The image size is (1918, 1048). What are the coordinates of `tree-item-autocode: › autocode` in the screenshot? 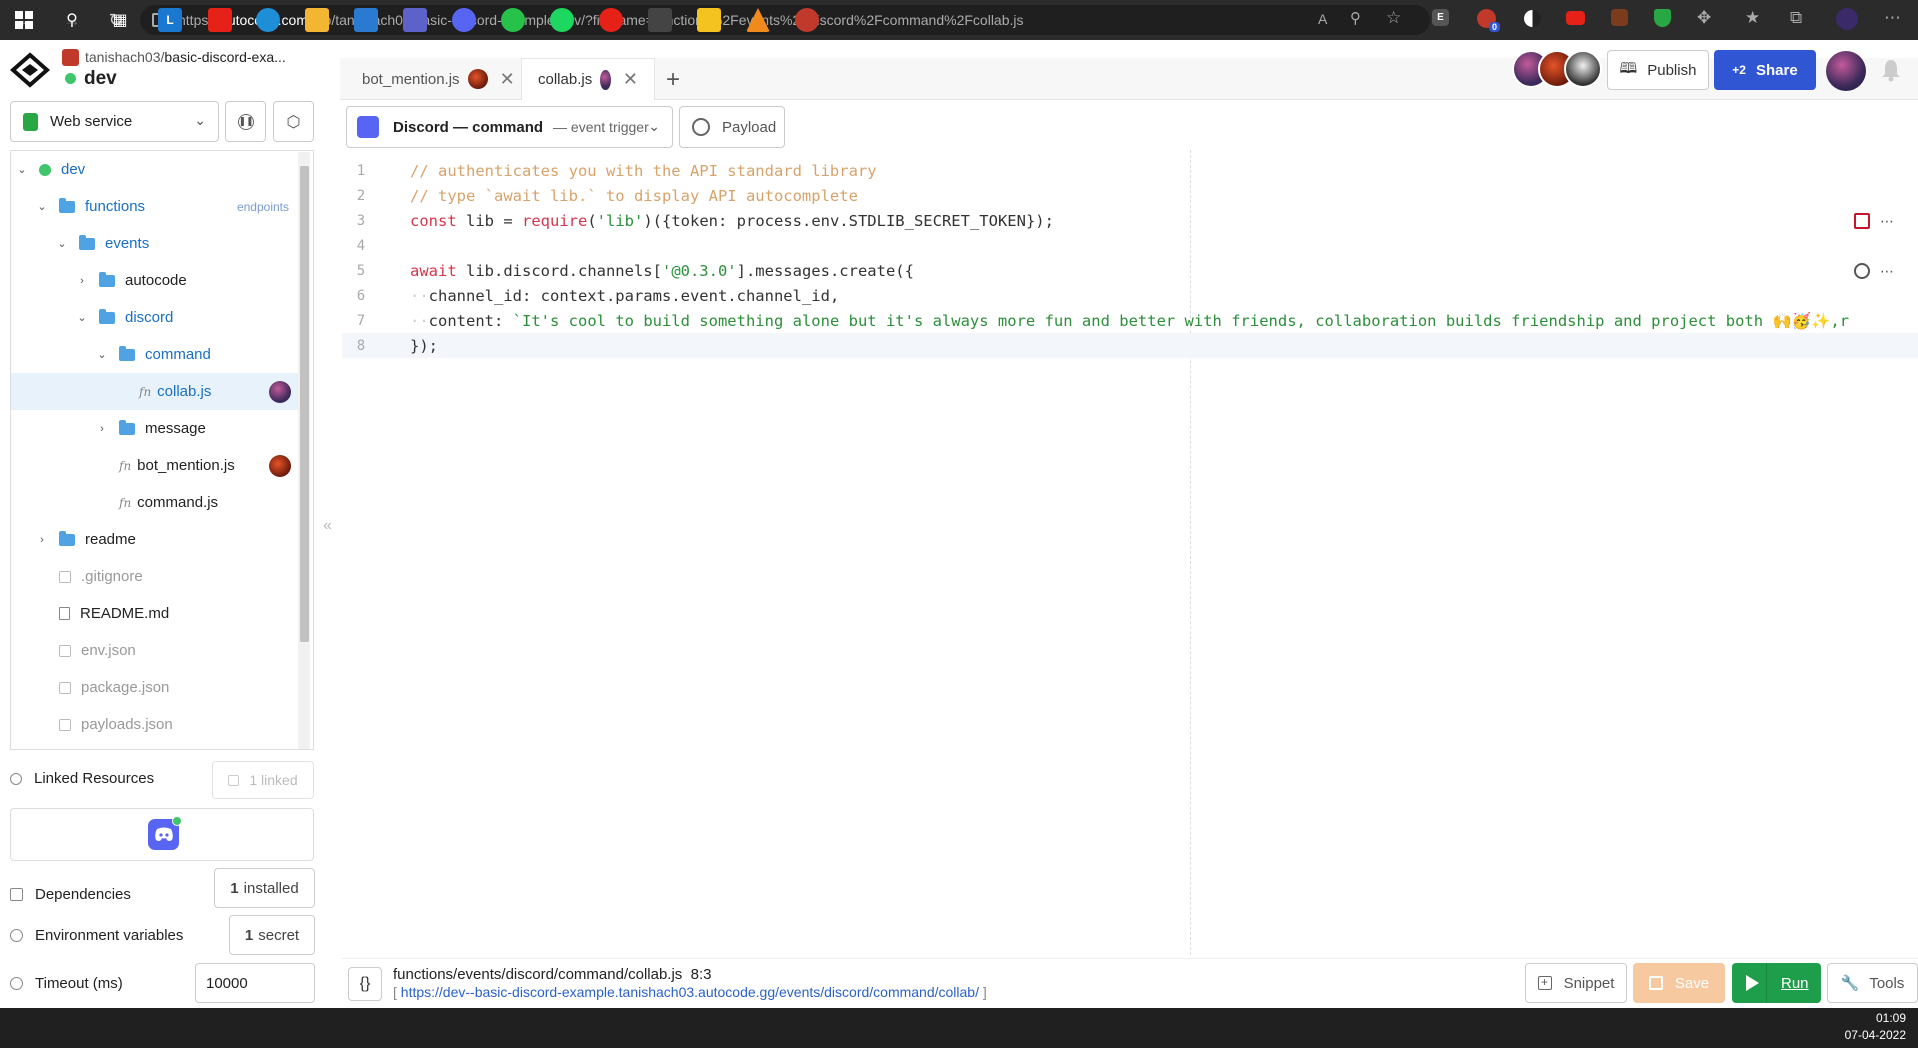 It's located at (155, 280).